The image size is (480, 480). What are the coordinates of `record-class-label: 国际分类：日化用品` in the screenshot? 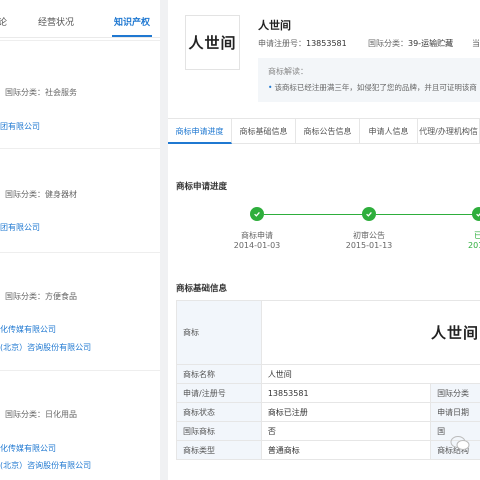 It's located at (41, 414).